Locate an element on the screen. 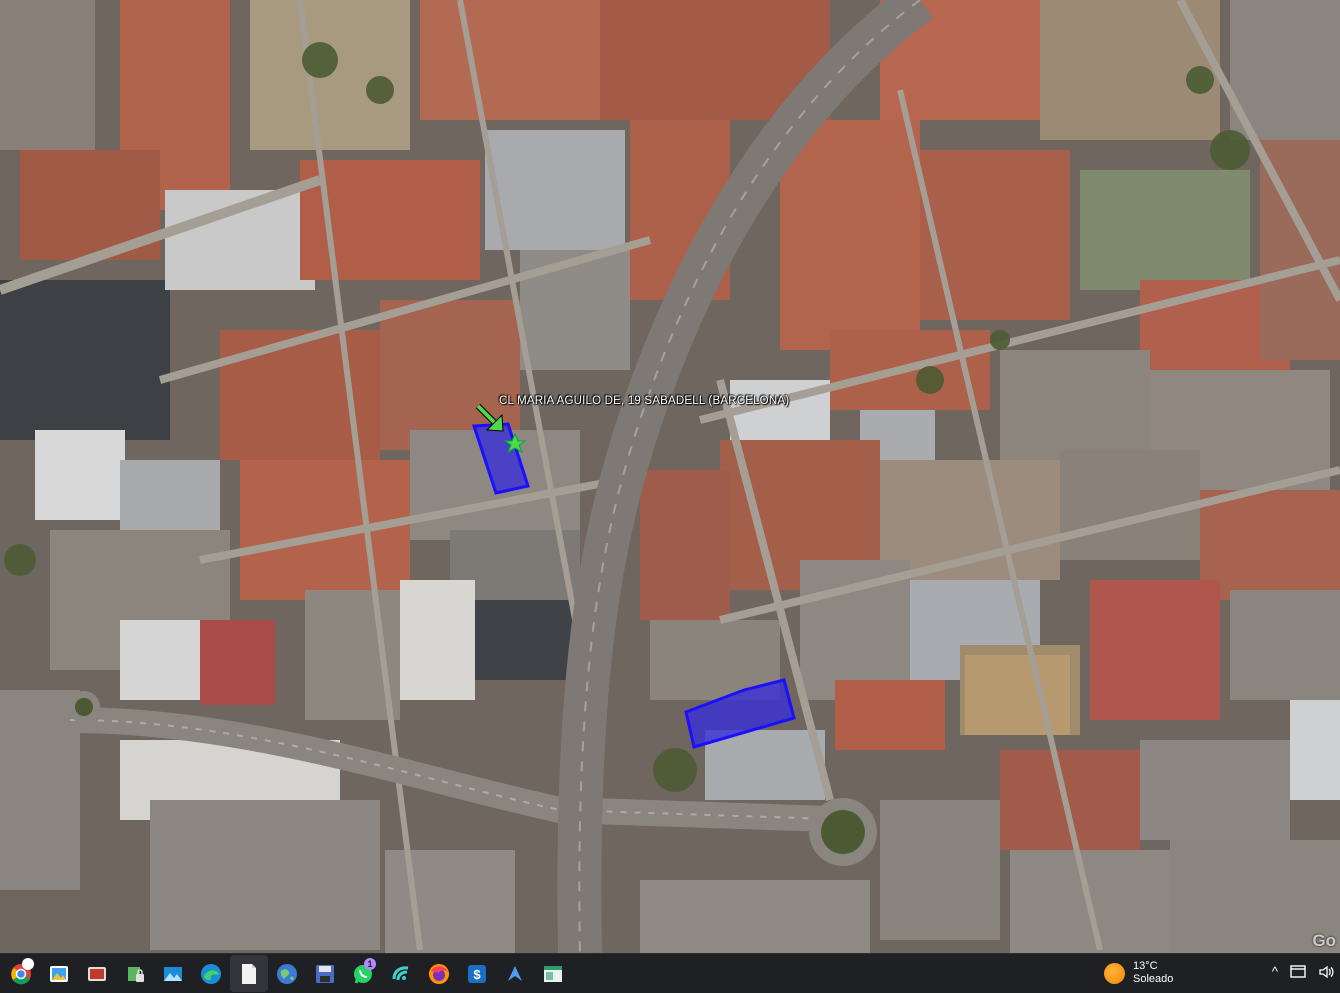 Image resolution: width=1340 pixels, height=993 pixels. window-icon is located at coordinates (1298, 972).